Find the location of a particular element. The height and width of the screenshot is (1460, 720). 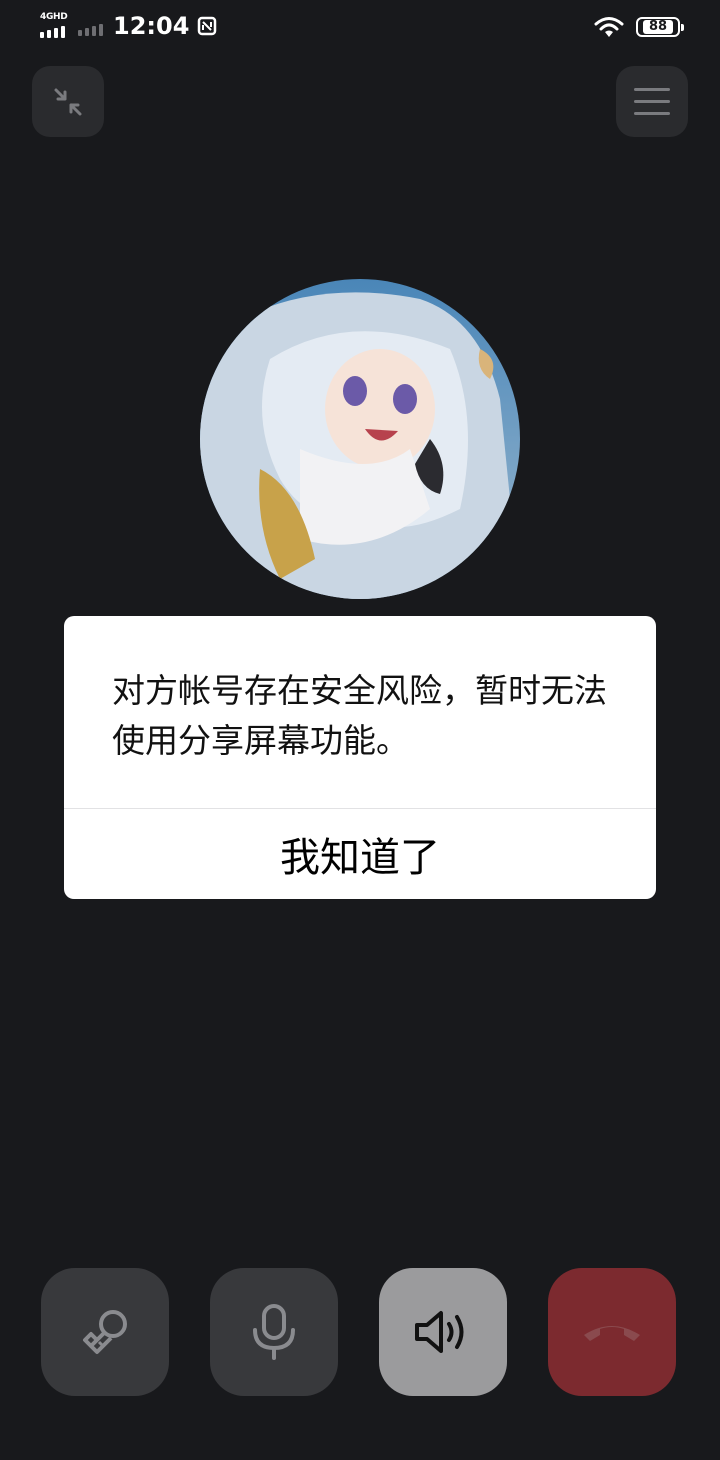

screen-share-button is located at coordinates (105, 1332).